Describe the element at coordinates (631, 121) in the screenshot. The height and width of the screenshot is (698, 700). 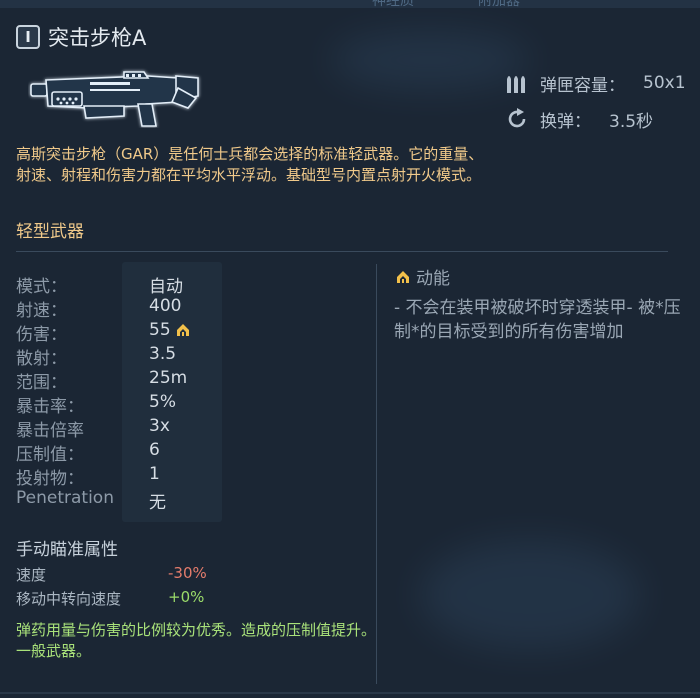
I see `reload-value: 3.5秒` at that location.